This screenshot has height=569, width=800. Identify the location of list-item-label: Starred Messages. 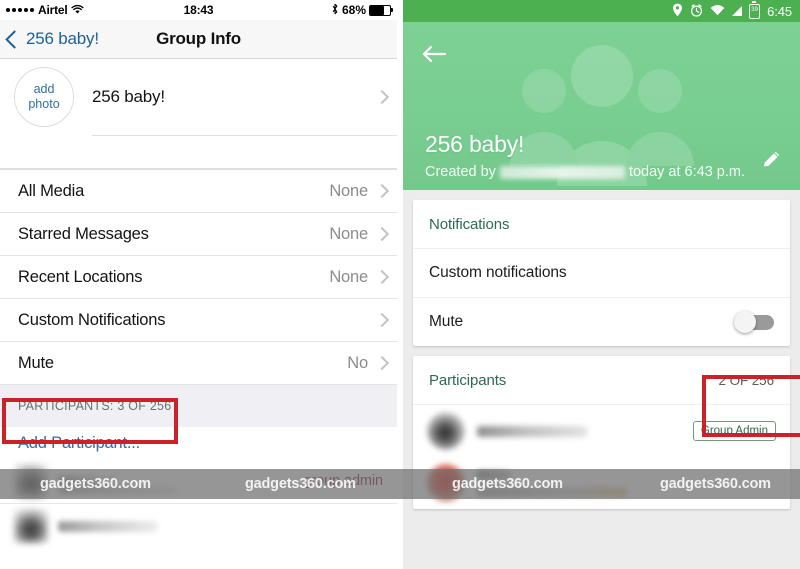
(83, 233).